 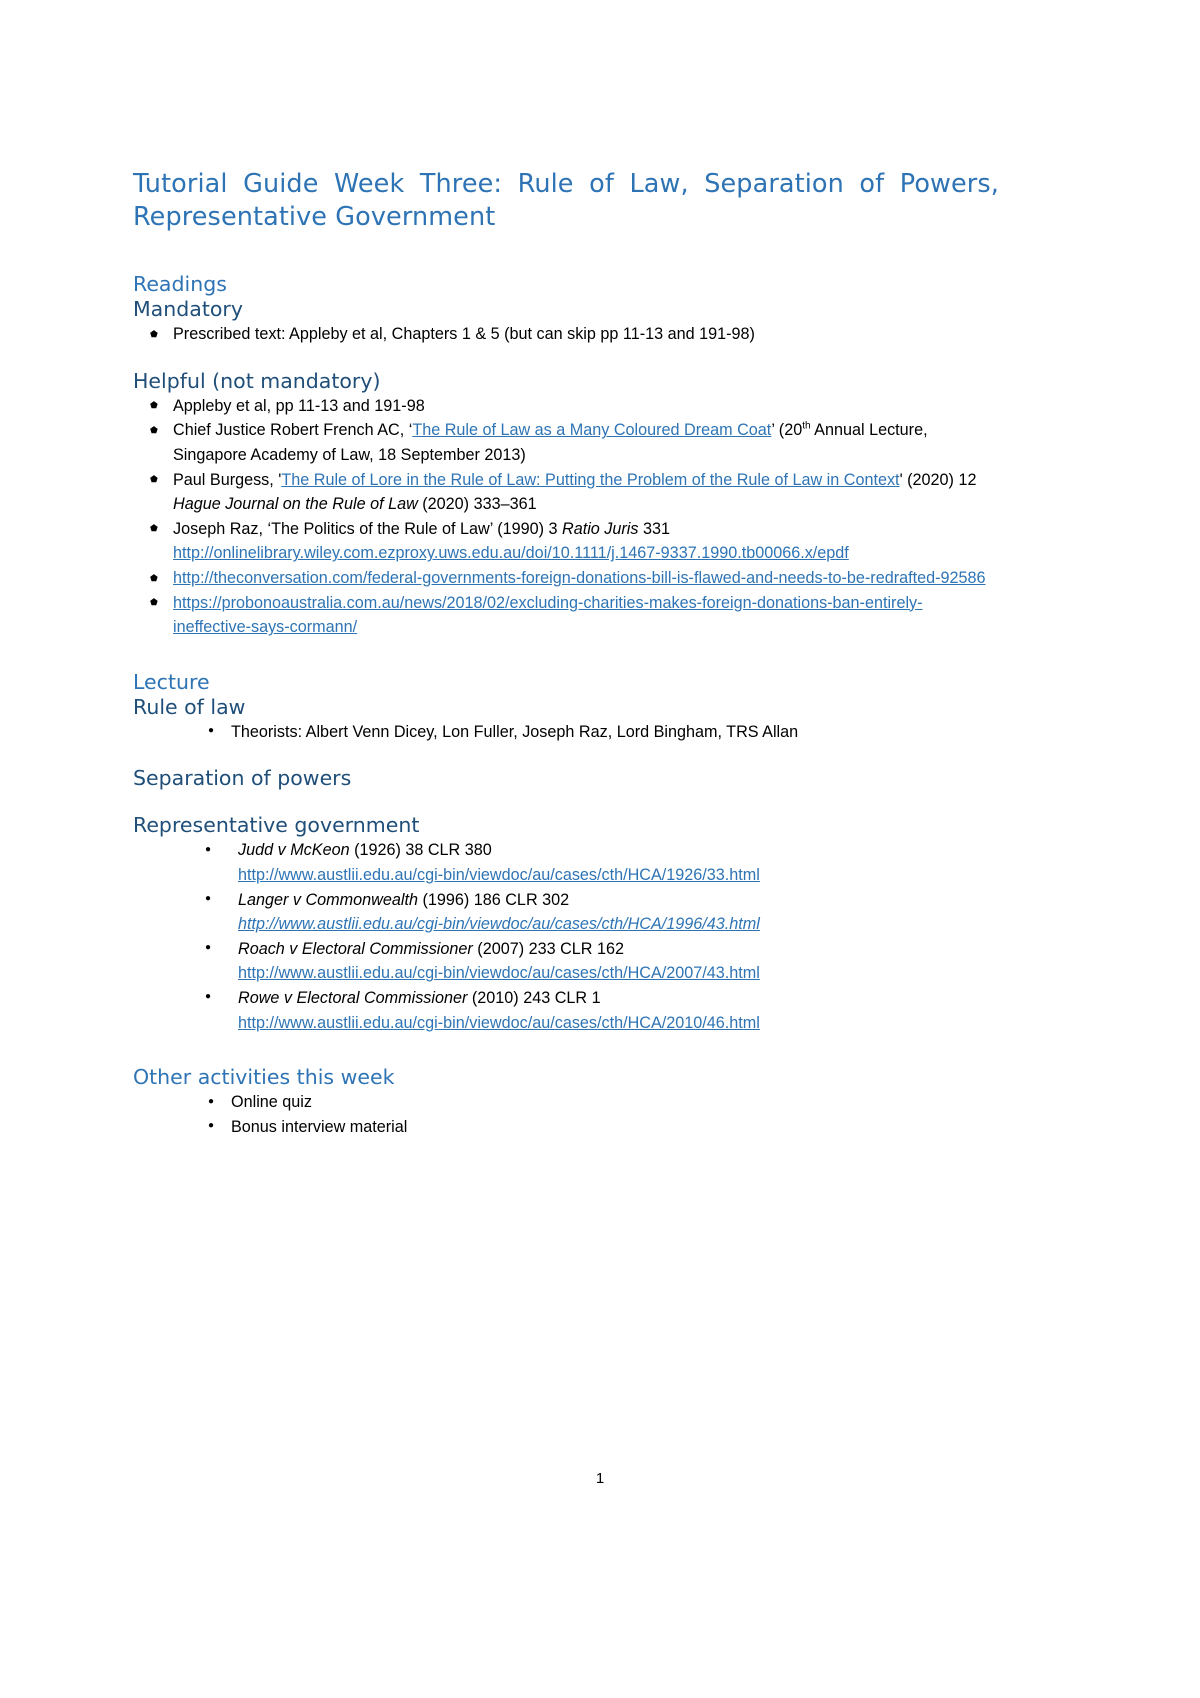 What do you see at coordinates (328, 899) in the screenshot?
I see `case-name: Langer v Commonwealth` at bounding box center [328, 899].